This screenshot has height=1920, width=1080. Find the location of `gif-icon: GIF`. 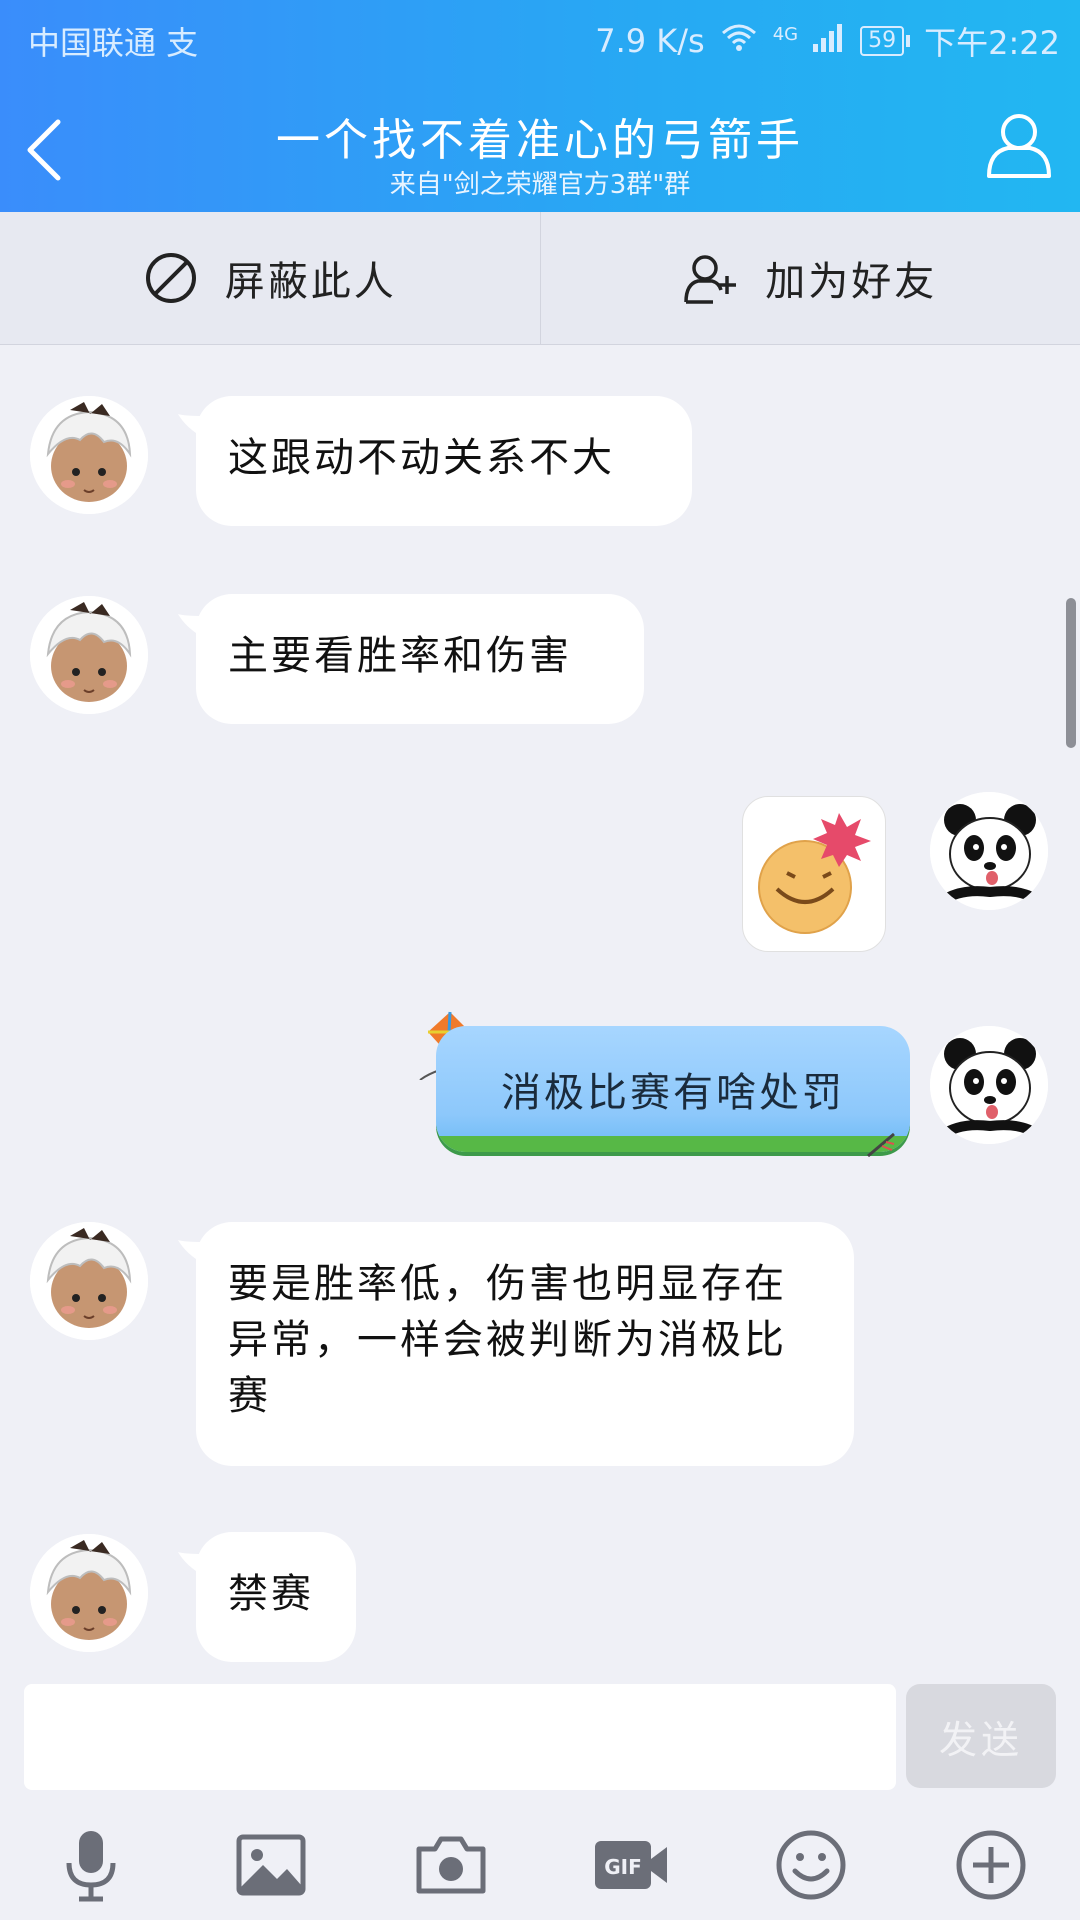

gif-icon: GIF is located at coordinates (631, 1865).